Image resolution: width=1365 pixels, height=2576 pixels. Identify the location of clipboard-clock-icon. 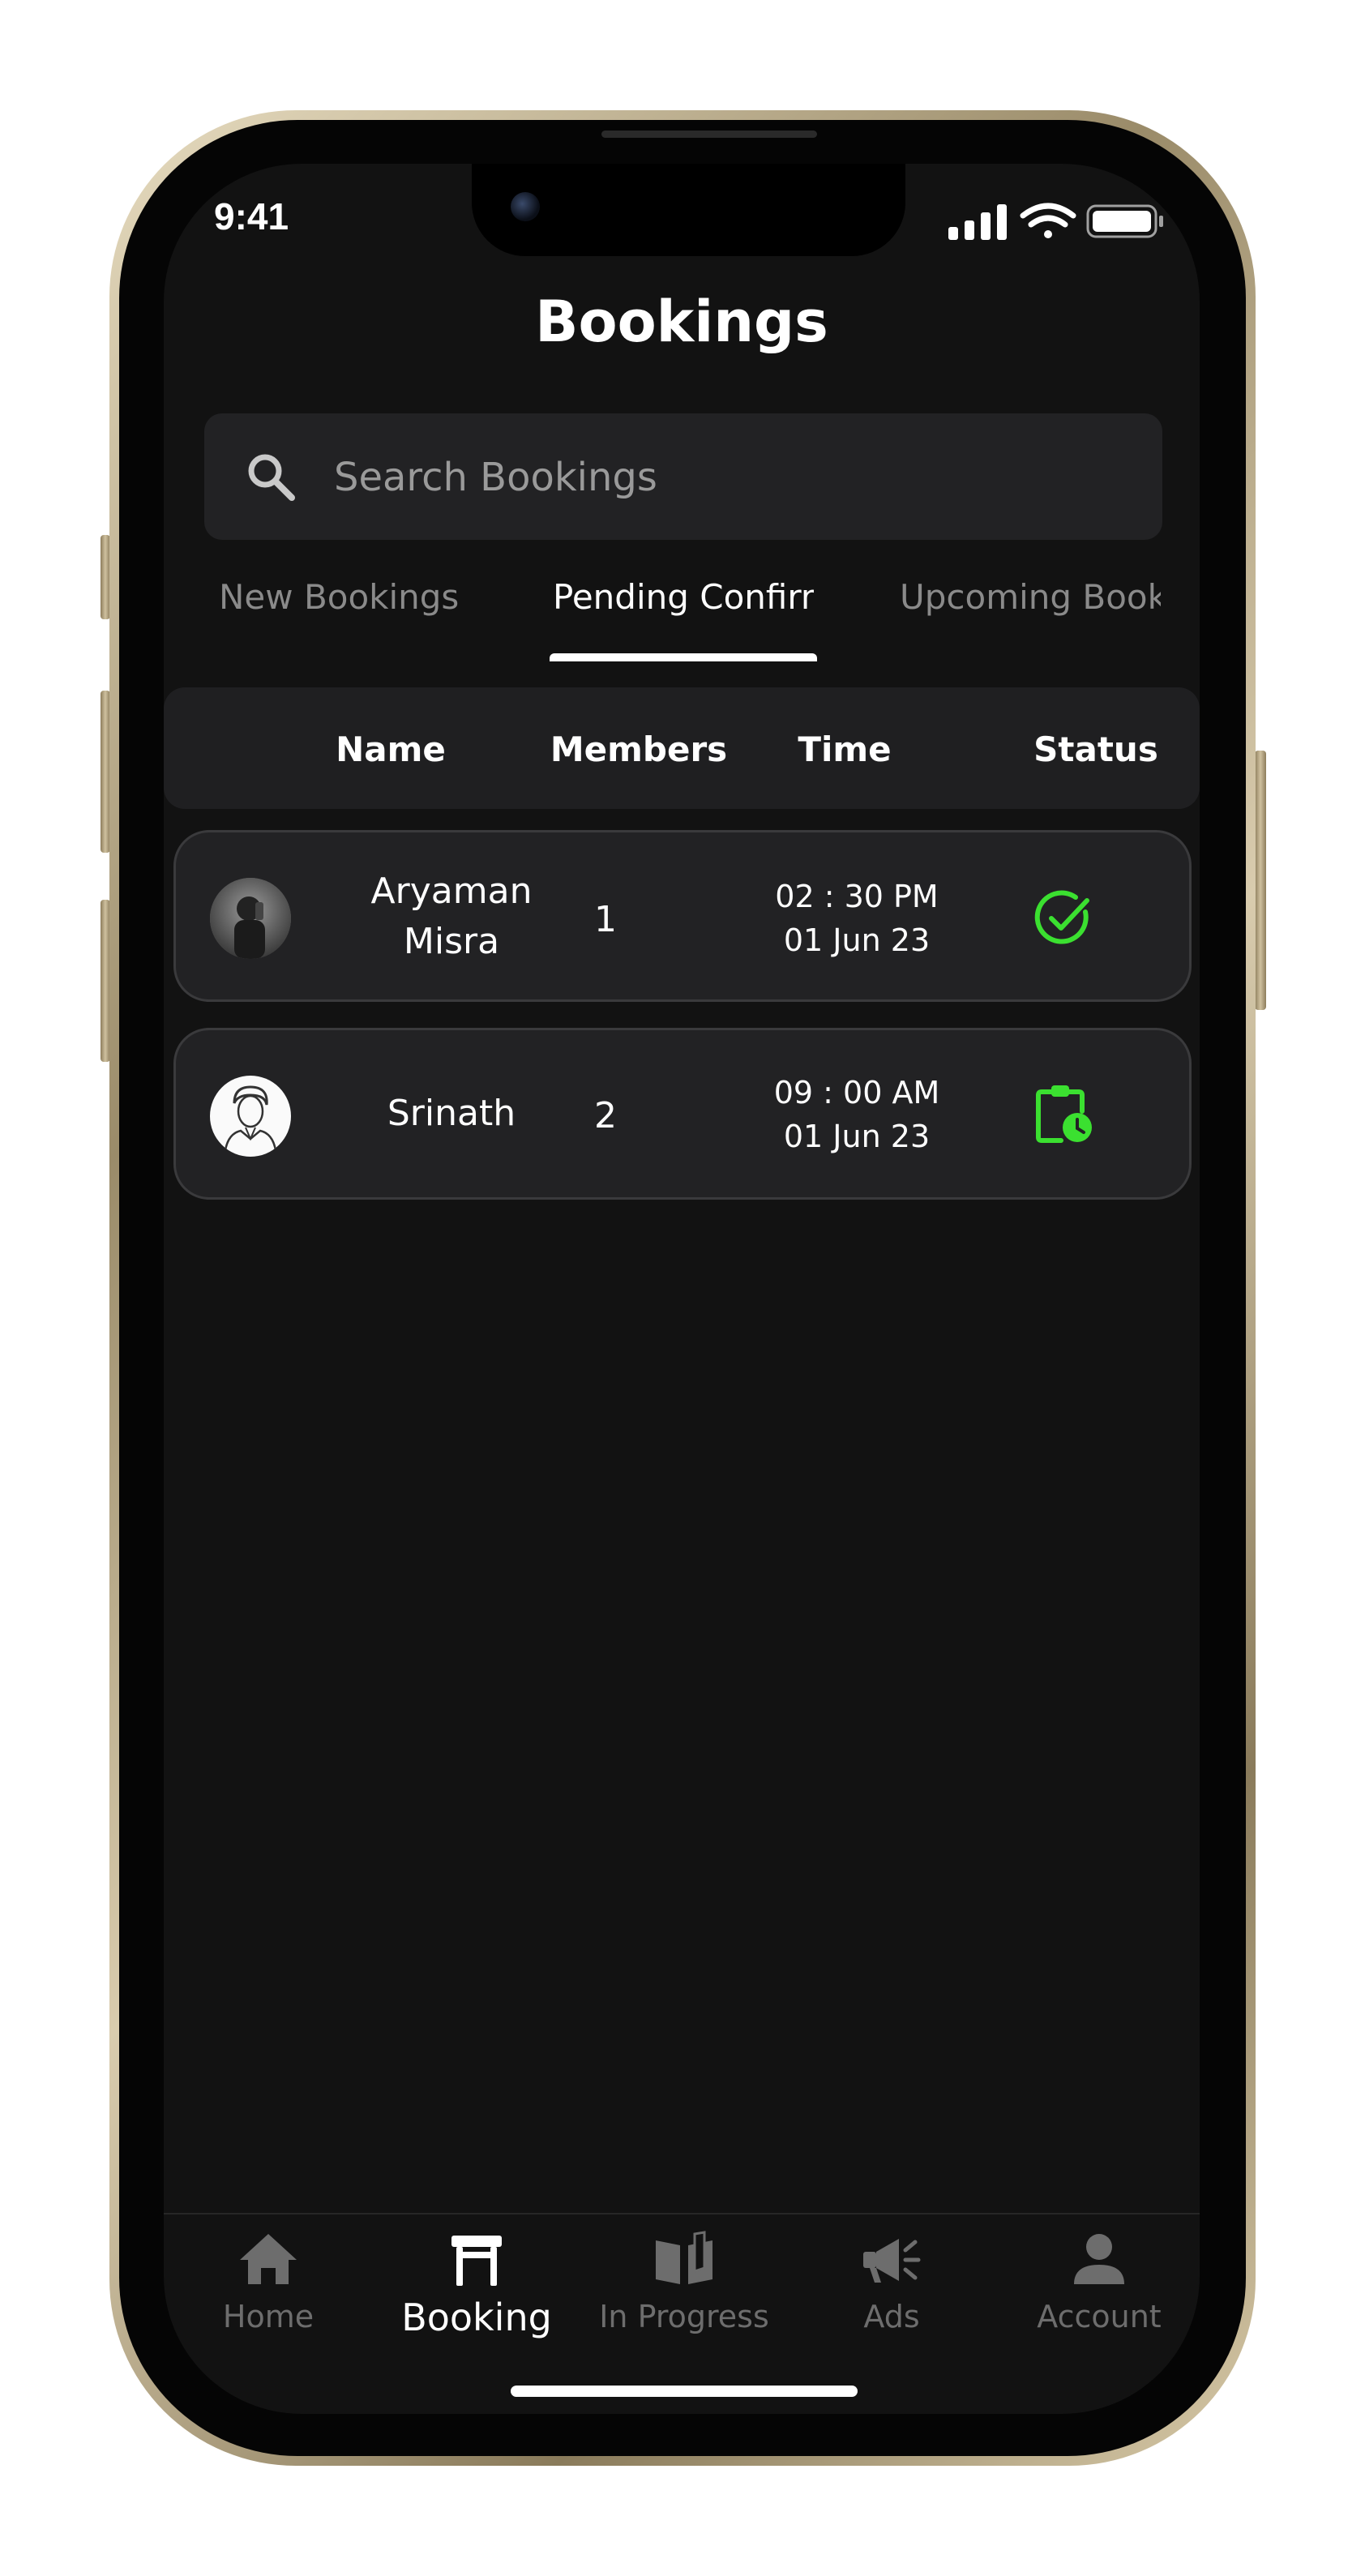
(1064, 1114).